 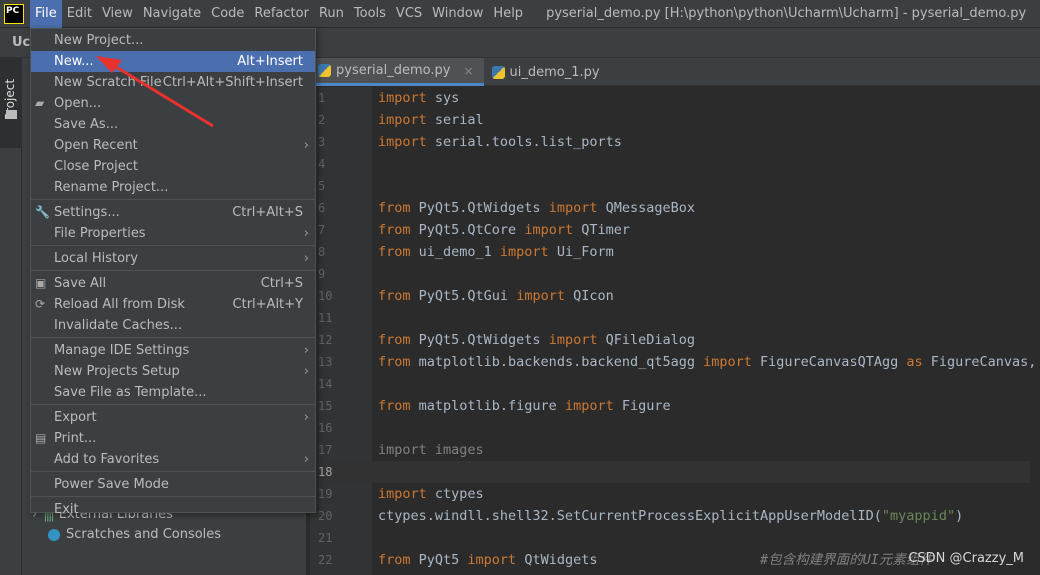 I want to click on python-file-icon, so click(x=498, y=72).